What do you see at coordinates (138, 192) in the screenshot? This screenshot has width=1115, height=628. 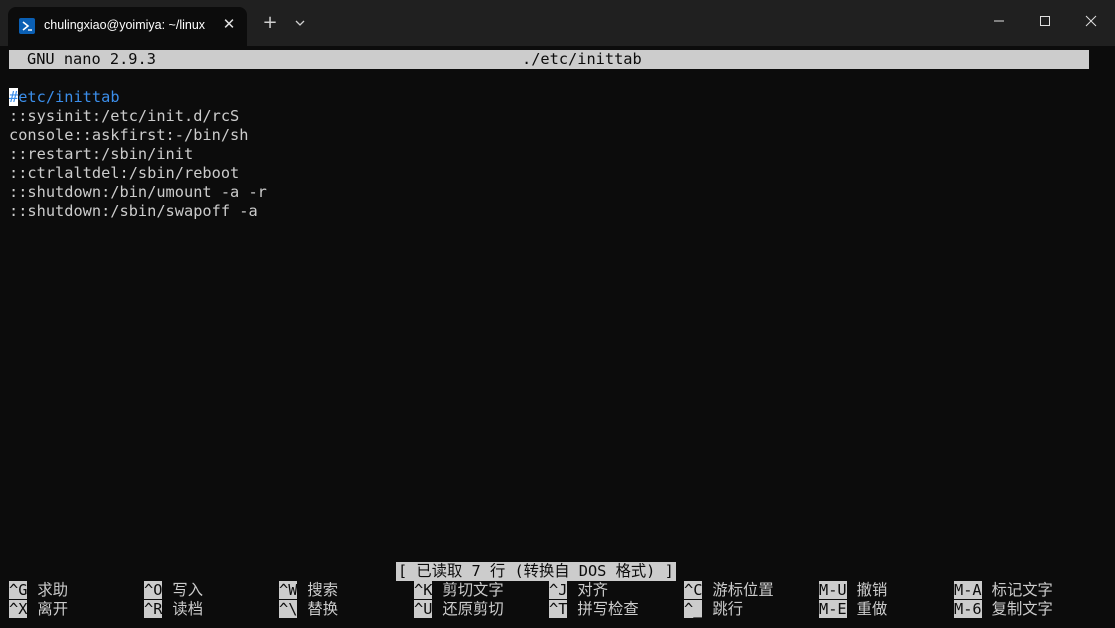 I see `file-line: ::shutdown:/bin/umount -a -r` at bounding box center [138, 192].